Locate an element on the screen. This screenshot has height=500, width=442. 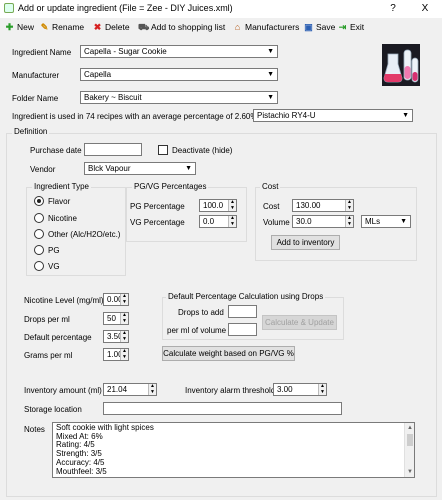
cost-label: Cost is located at coordinates (271, 206).